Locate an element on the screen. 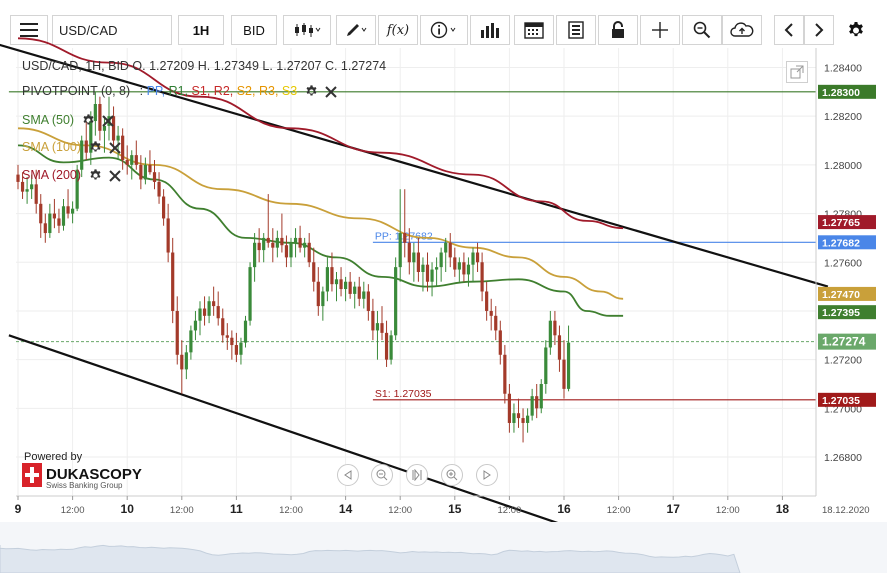 This screenshot has height=573, width=887. sma100-remove-icon is located at coordinates (115, 147).